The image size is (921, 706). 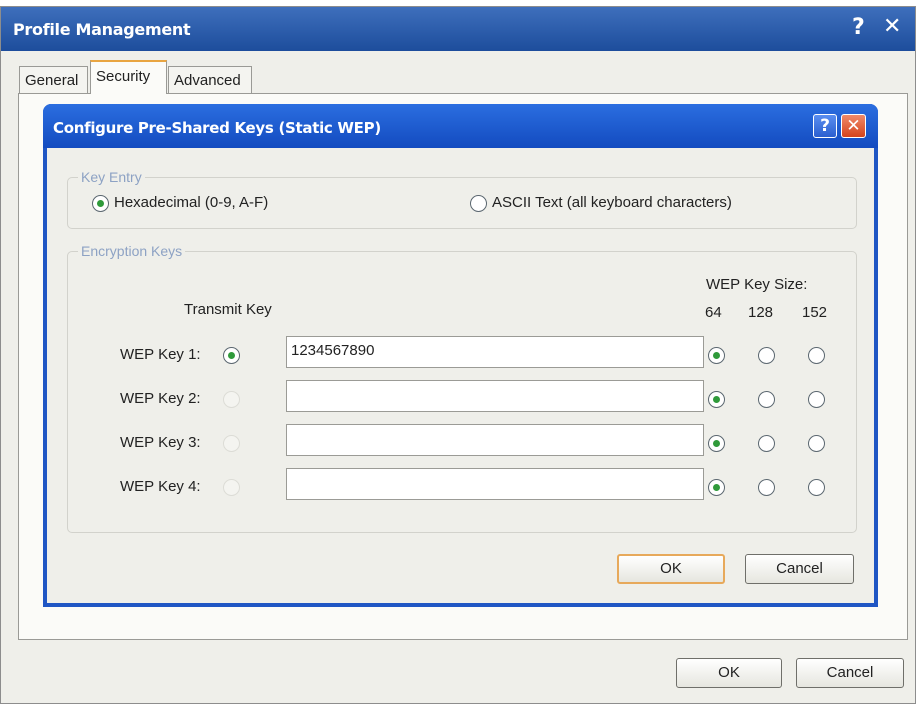 What do you see at coordinates (766, 443) in the screenshot?
I see `wep-key-3-size-128-radio` at bounding box center [766, 443].